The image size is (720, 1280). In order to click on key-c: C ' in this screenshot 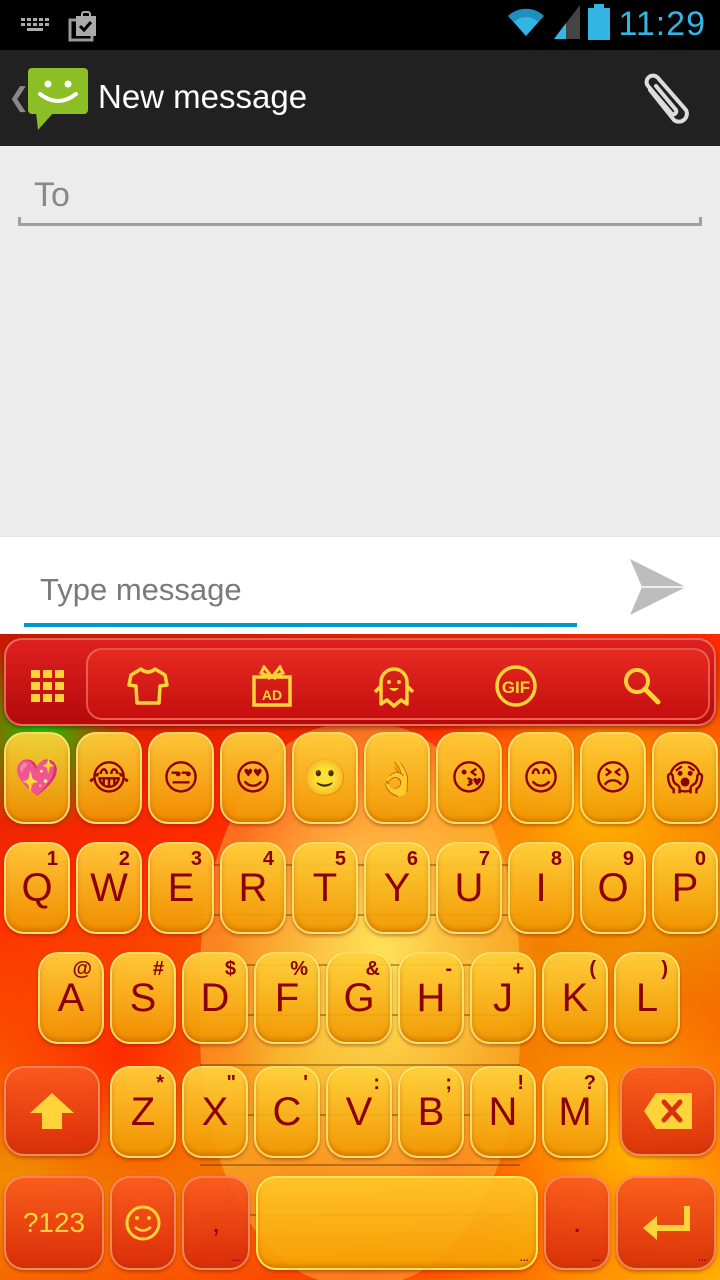, I will do `click(287, 1112)`.